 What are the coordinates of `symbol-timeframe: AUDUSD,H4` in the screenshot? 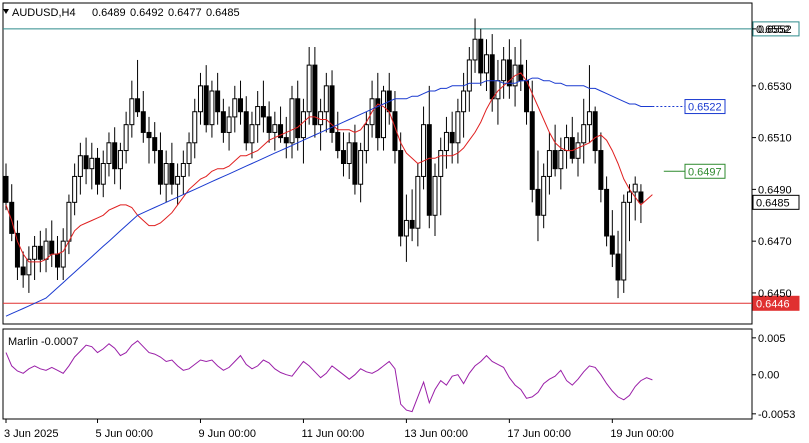 It's located at (44, 13).